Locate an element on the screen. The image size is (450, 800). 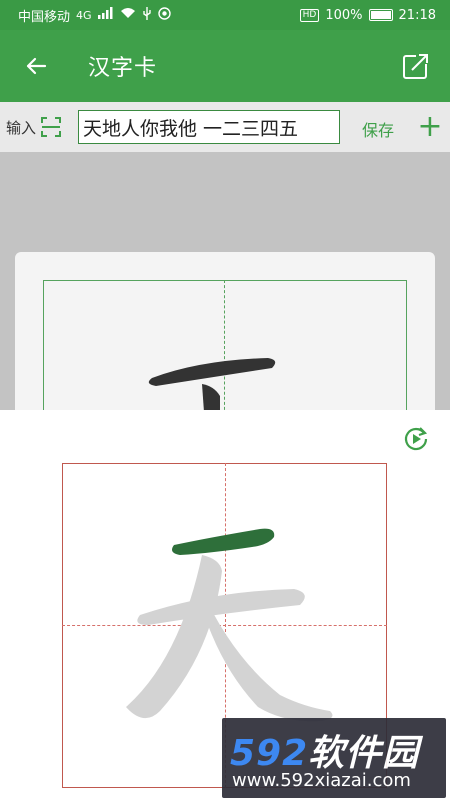
app-bar: 汉字卡 is located at coordinates (225, 66).